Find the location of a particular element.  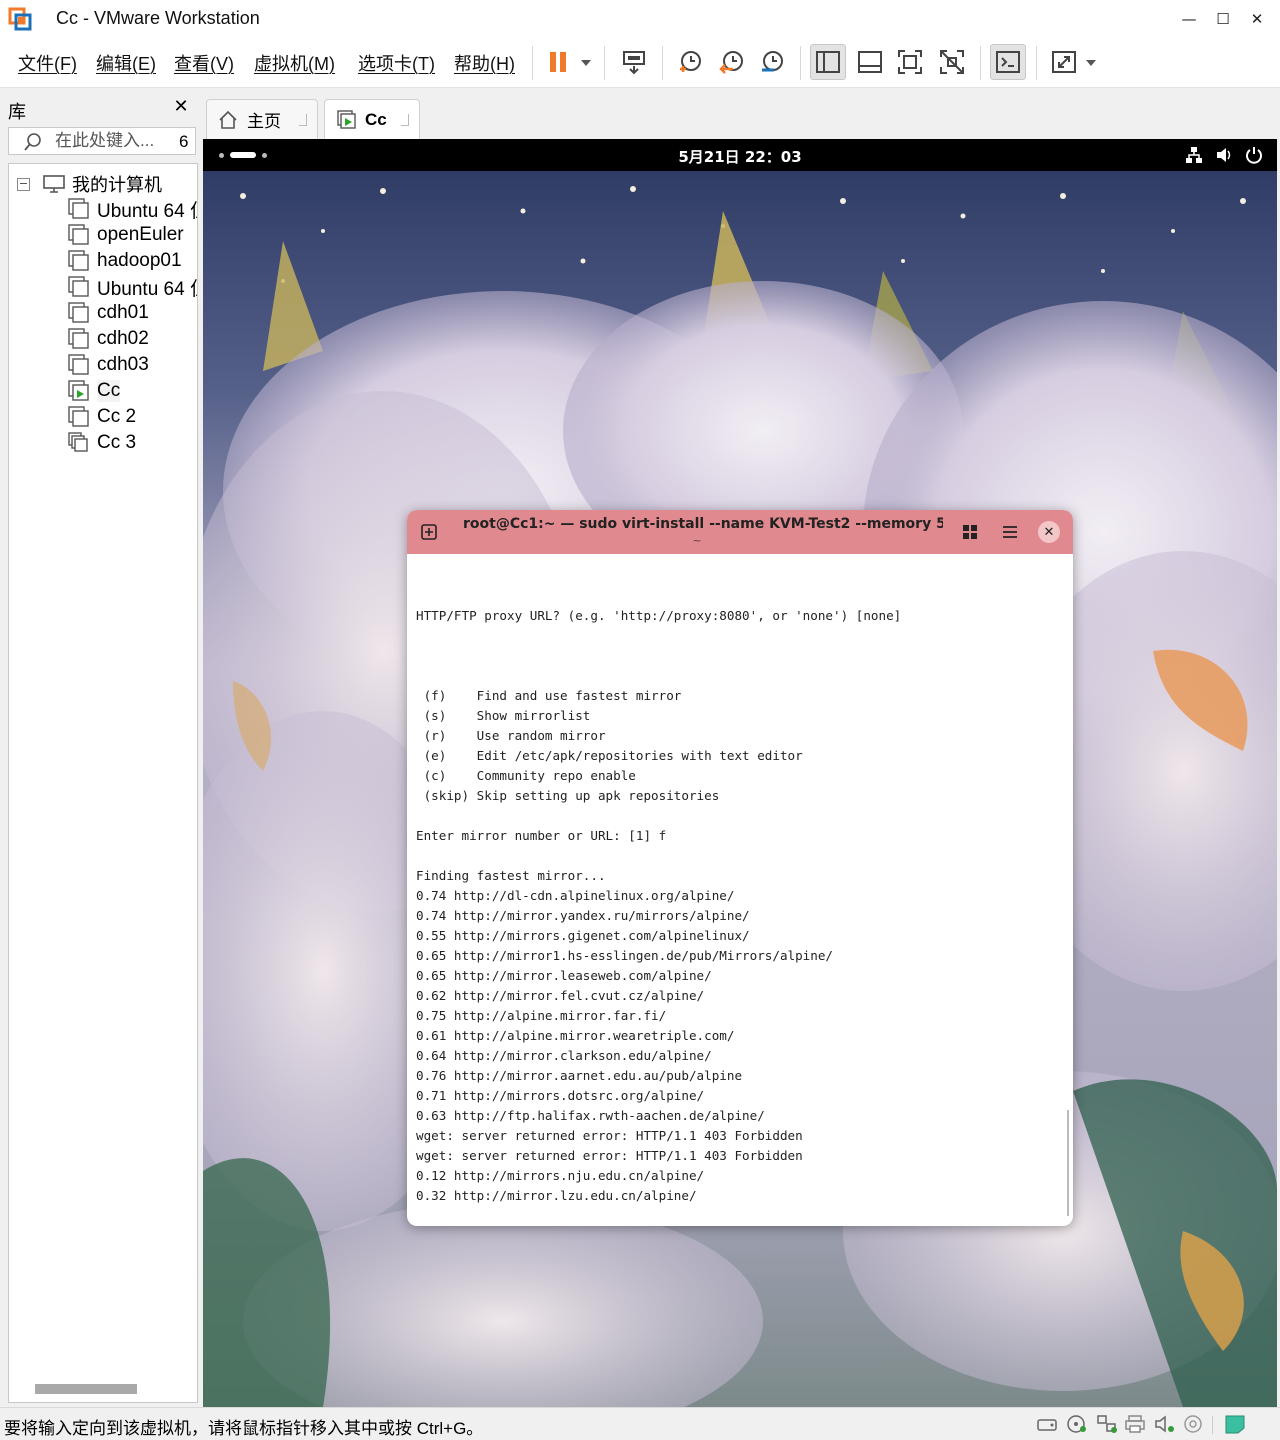

tree-vm-label: Cc 3 is located at coordinates (117, 442).